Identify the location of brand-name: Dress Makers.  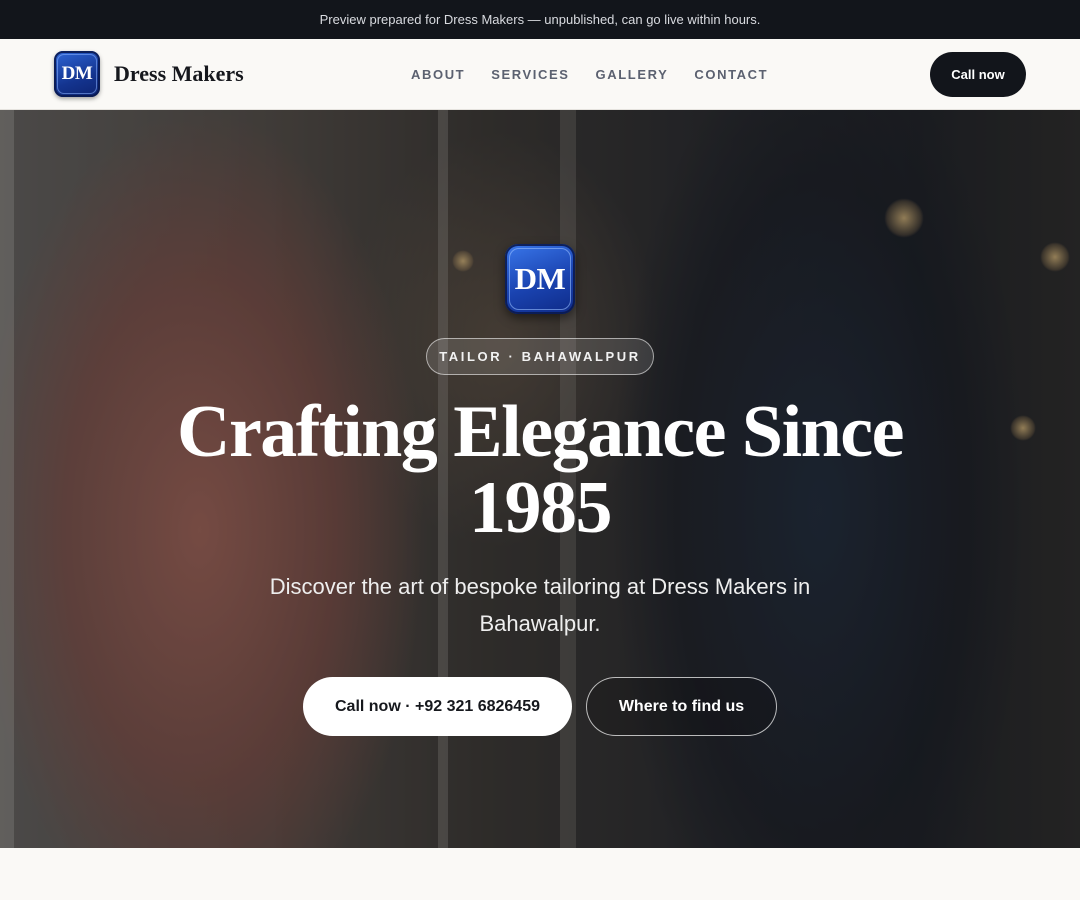
(179, 73).